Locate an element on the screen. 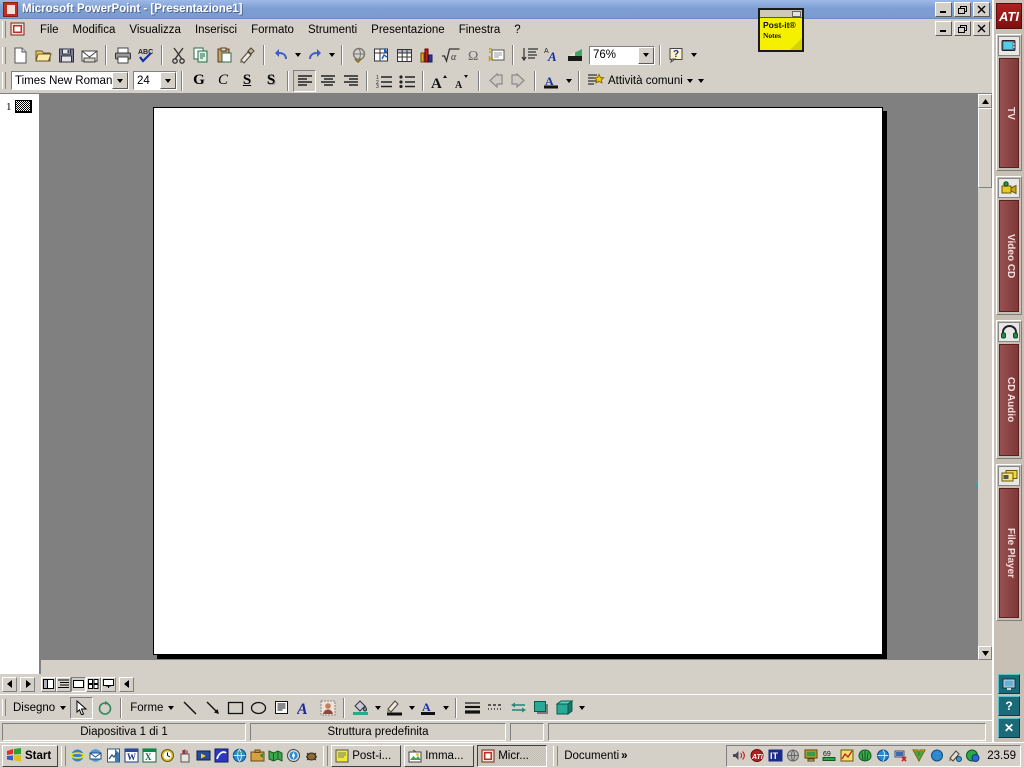 The image size is (1024, 768). shadow-button: S is located at coordinates (271, 81).